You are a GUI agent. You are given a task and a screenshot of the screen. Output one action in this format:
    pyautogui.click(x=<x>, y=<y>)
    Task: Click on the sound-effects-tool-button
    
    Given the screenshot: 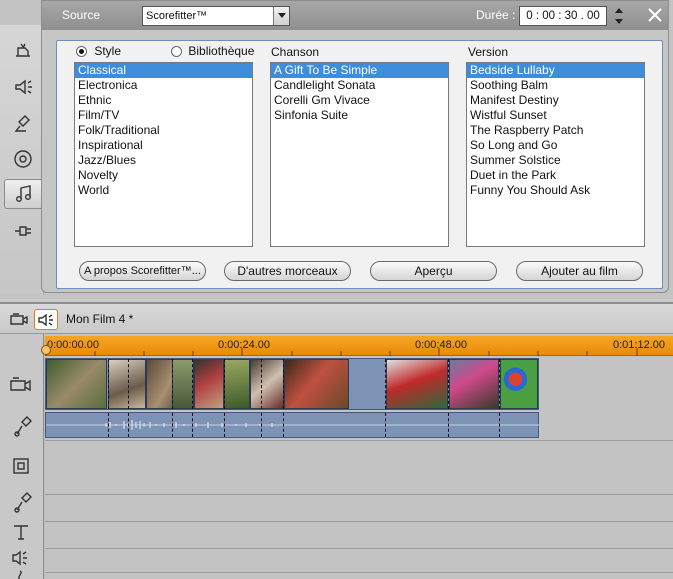 What is the action you would take?
    pyautogui.click(x=23, y=231)
    